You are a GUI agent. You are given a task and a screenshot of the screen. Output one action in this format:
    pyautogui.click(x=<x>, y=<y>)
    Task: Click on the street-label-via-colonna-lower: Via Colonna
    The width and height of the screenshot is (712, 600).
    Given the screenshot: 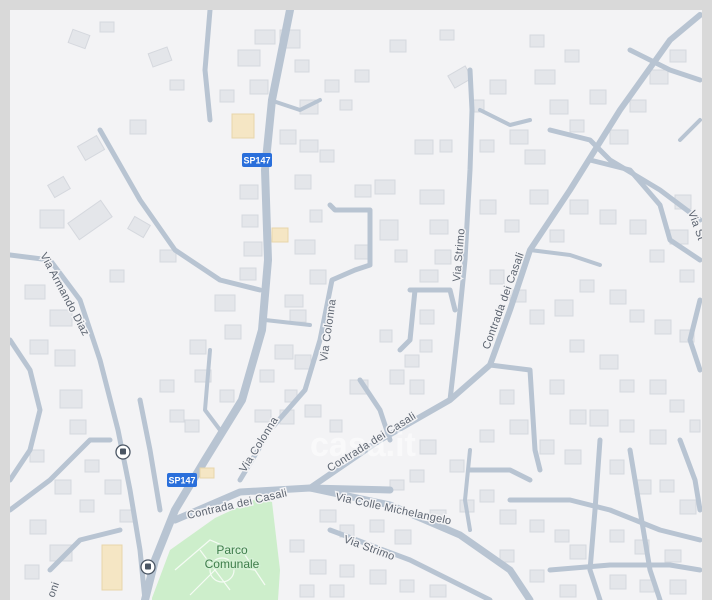 What is the action you would take?
    pyautogui.click(x=259, y=444)
    